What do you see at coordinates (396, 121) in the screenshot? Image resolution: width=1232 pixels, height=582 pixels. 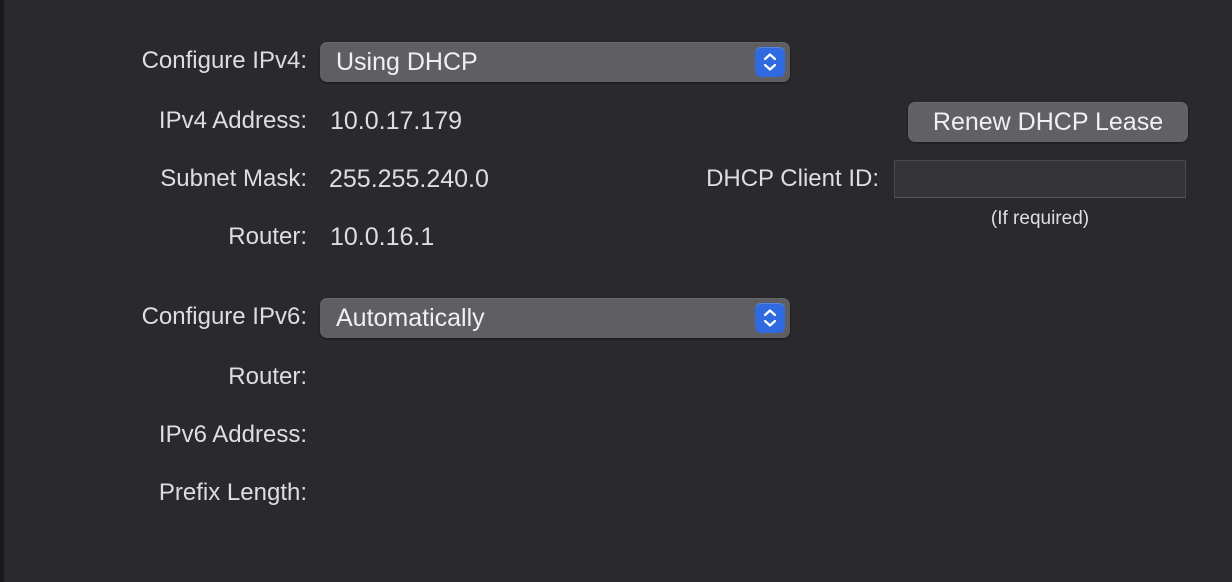 I see `ipv4-address-value: 10.0.17.179` at bounding box center [396, 121].